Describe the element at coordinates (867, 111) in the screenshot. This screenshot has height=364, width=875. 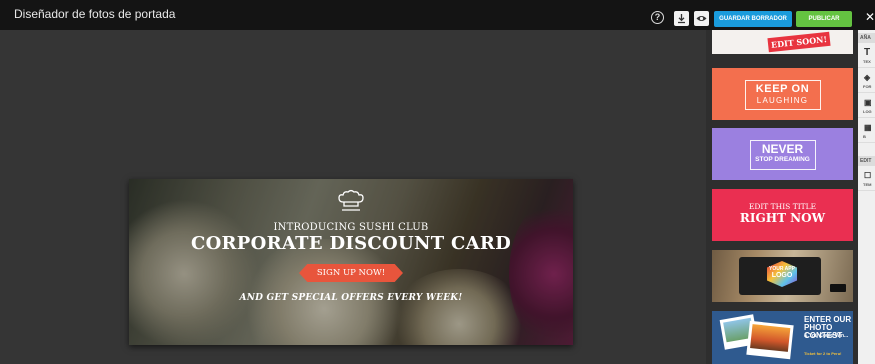
I see `tool-label: LOG` at that location.